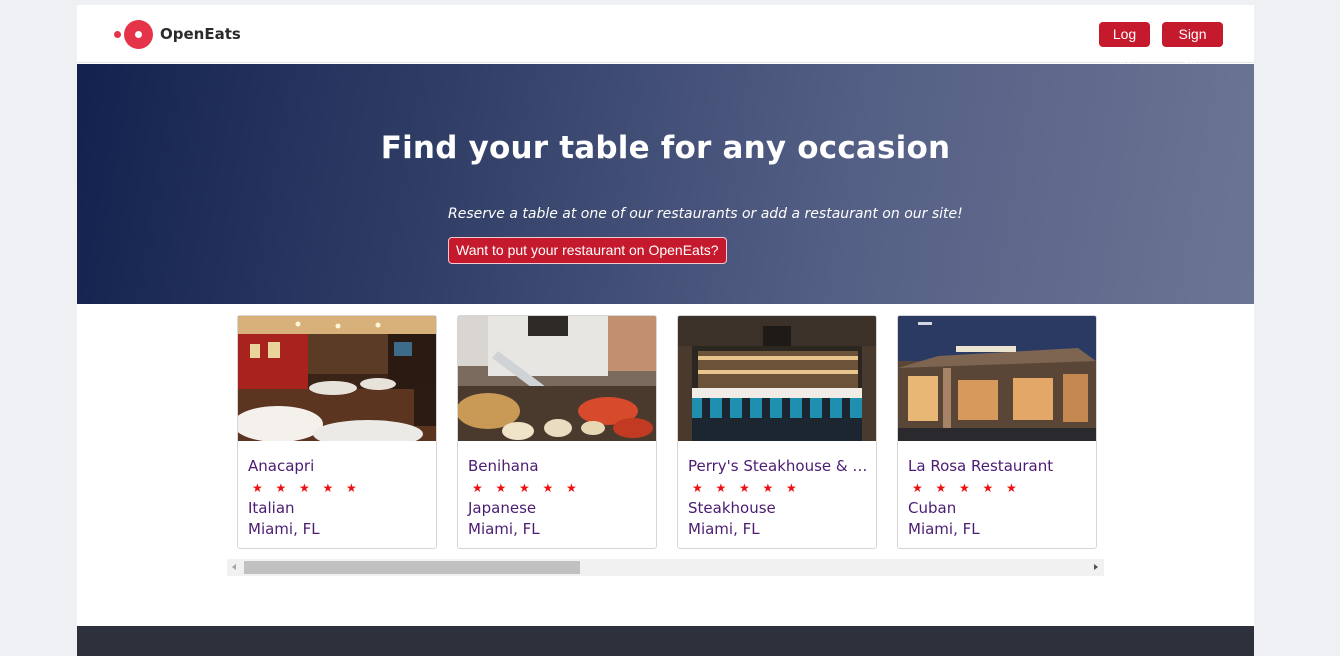  What do you see at coordinates (665, 148) in the screenshot?
I see `hero-title: Find your table for any occasion` at bounding box center [665, 148].